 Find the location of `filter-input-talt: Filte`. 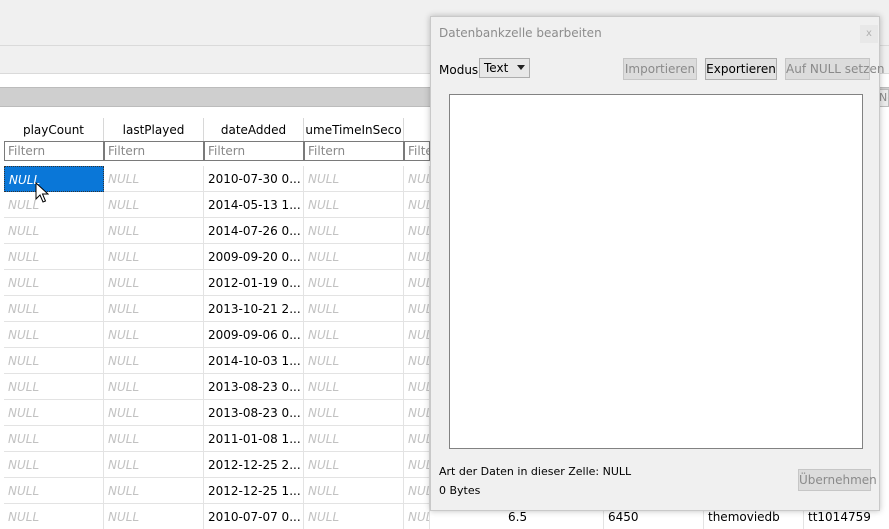

filter-input-talt: Filte is located at coordinates (417, 151).